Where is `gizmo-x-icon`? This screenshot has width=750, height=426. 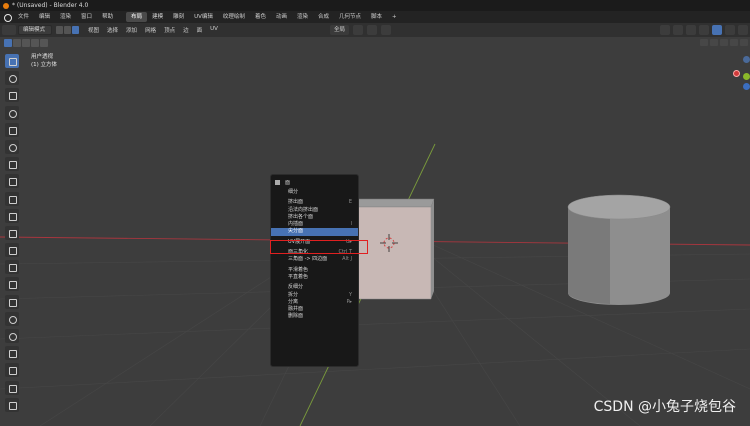
gizmo-x-icon is located at coordinates (736, 73).